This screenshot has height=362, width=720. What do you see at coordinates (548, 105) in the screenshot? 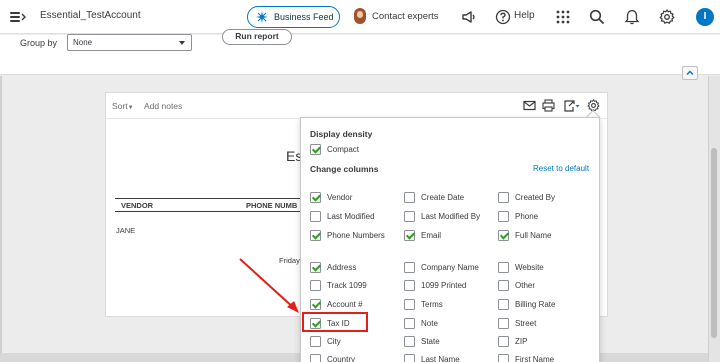
I see `print-icon` at bounding box center [548, 105].